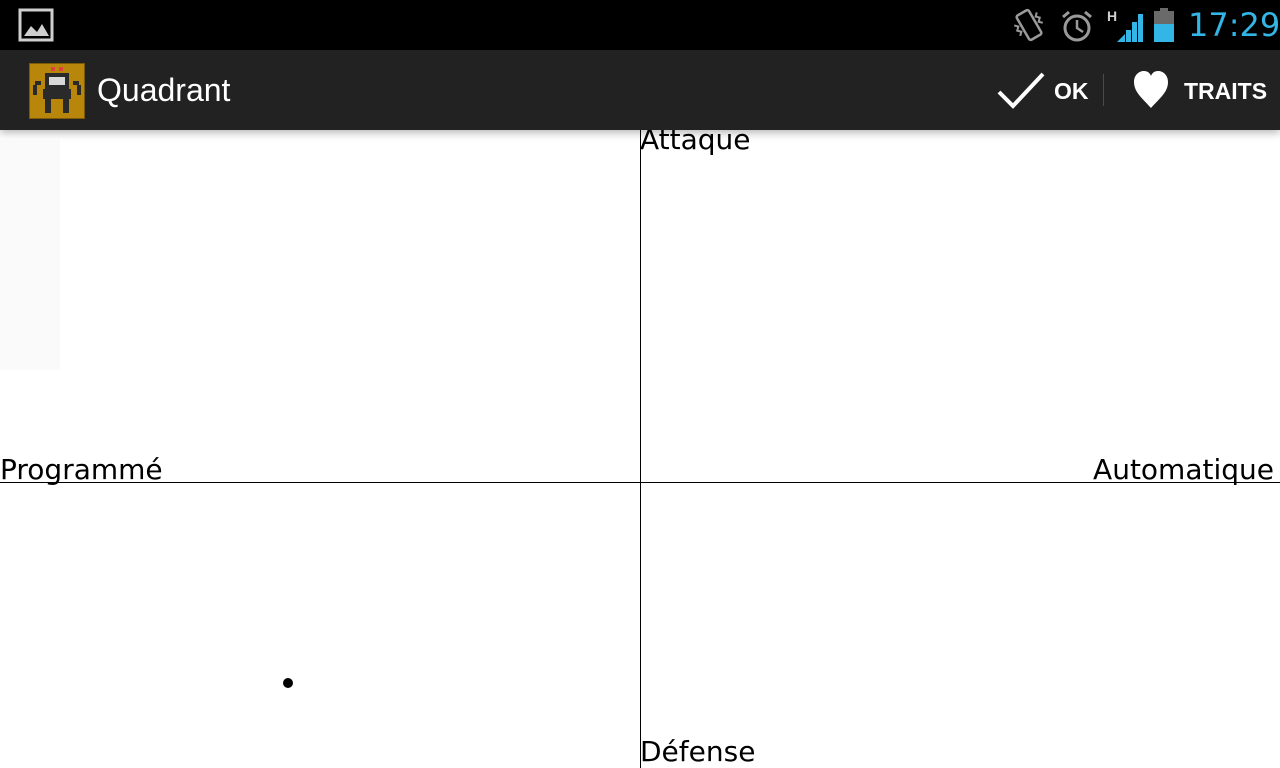 This screenshot has width=1280, height=768. What do you see at coordinates (1151, 89) in the screenshot?
I see `heart-icon` at bounding box center [1151, 89].